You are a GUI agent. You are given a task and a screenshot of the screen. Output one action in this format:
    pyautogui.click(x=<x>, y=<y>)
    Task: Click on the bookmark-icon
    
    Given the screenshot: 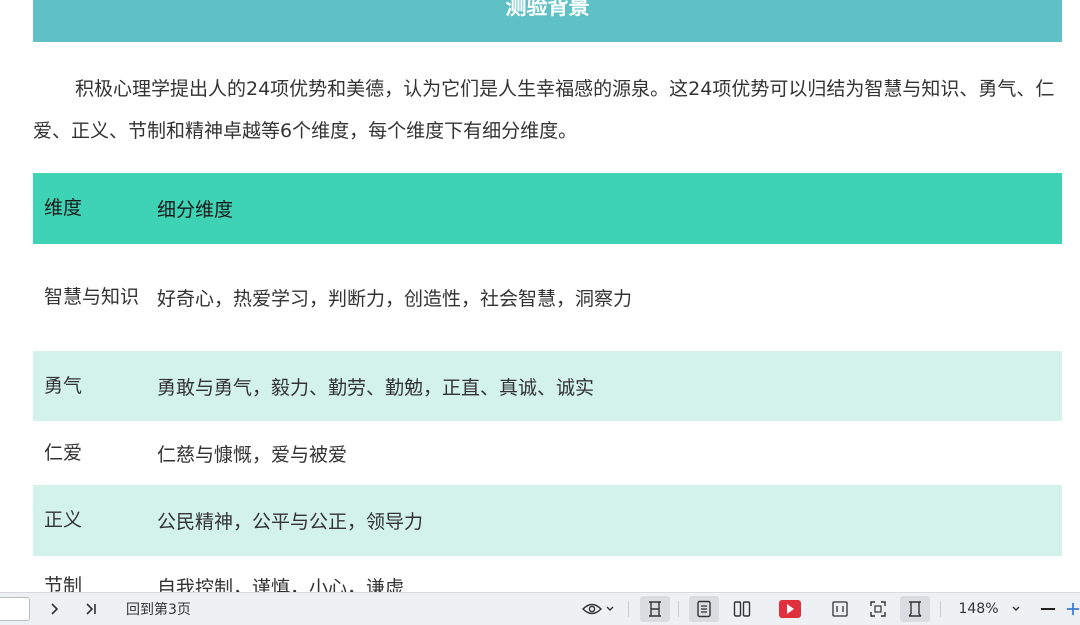 What is the action you would take?
    pyautogui.click(x=915, y=609)
    